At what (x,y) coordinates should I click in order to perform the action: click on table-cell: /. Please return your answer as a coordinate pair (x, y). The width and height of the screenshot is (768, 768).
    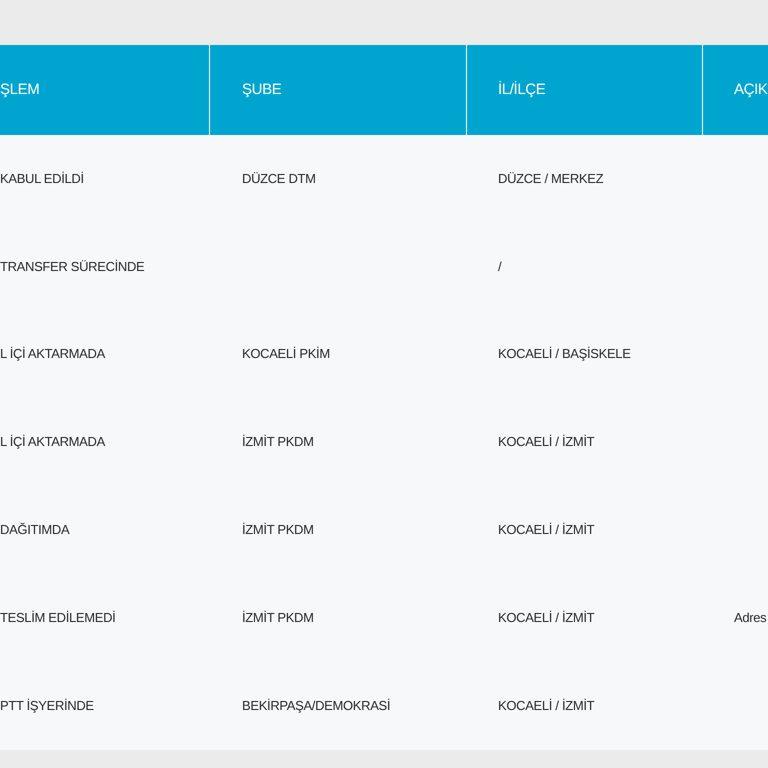
    Looking at the image, I should click on (500, 266).